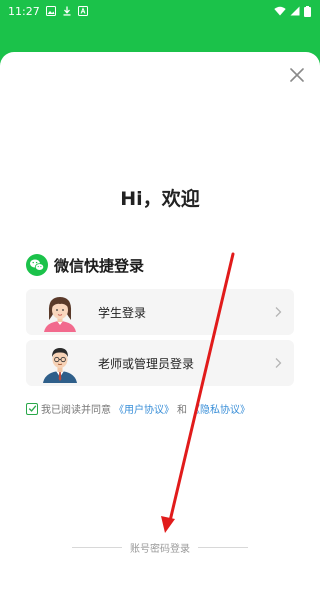  Describe the element at coordinates (160, 11) in the screenshot. I see `status-bar: 11:27` at that location.